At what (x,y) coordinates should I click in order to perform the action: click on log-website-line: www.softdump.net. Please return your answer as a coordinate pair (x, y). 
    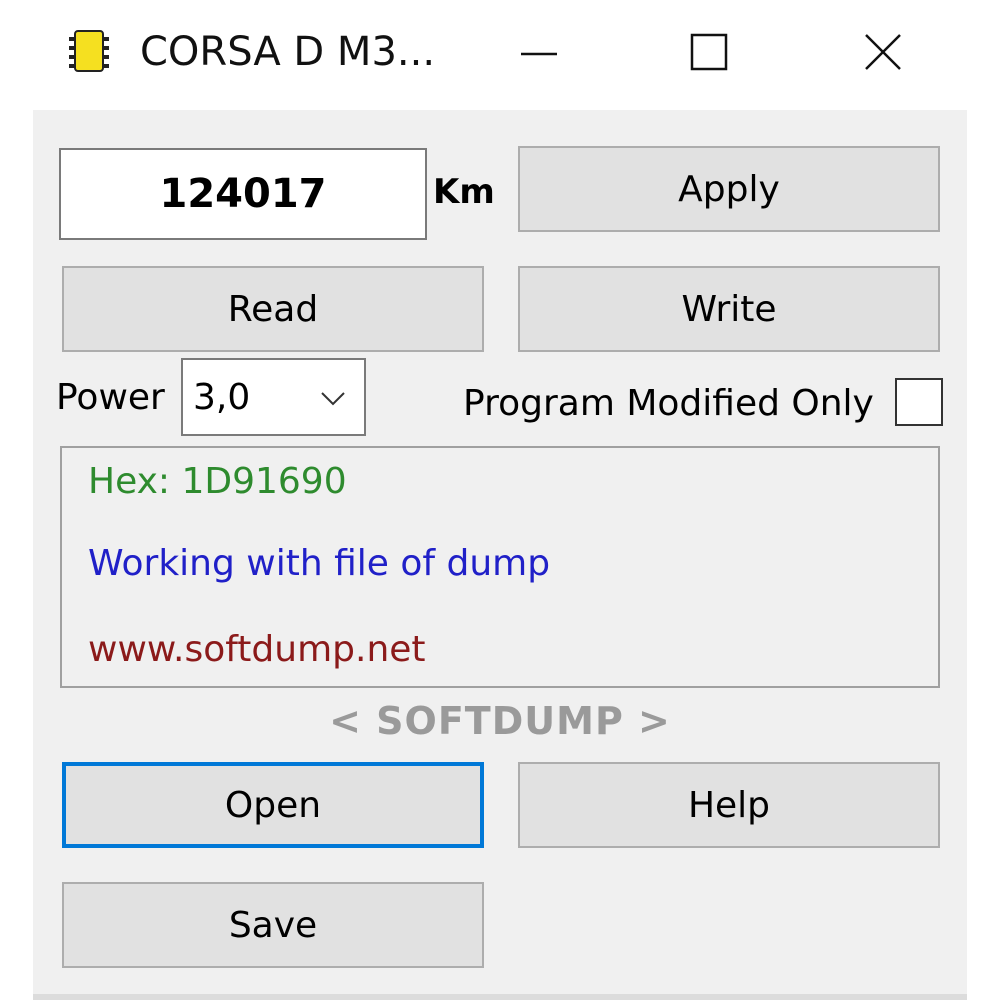
    Looking at the image, I should click on (257, 649).